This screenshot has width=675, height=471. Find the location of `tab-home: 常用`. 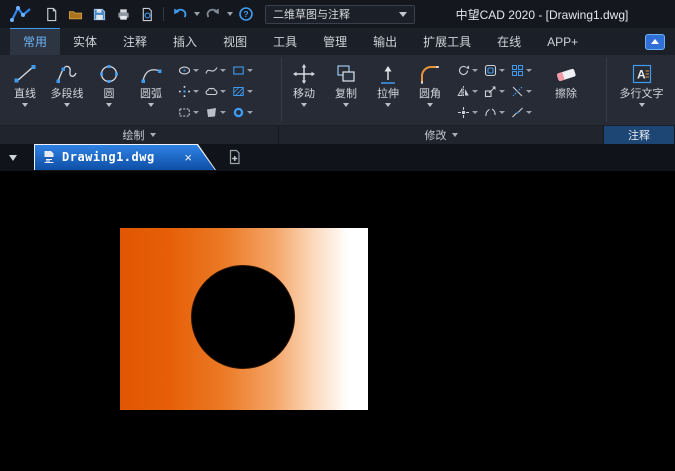

tab-home: 常用 is located at coordinates (35, 41).